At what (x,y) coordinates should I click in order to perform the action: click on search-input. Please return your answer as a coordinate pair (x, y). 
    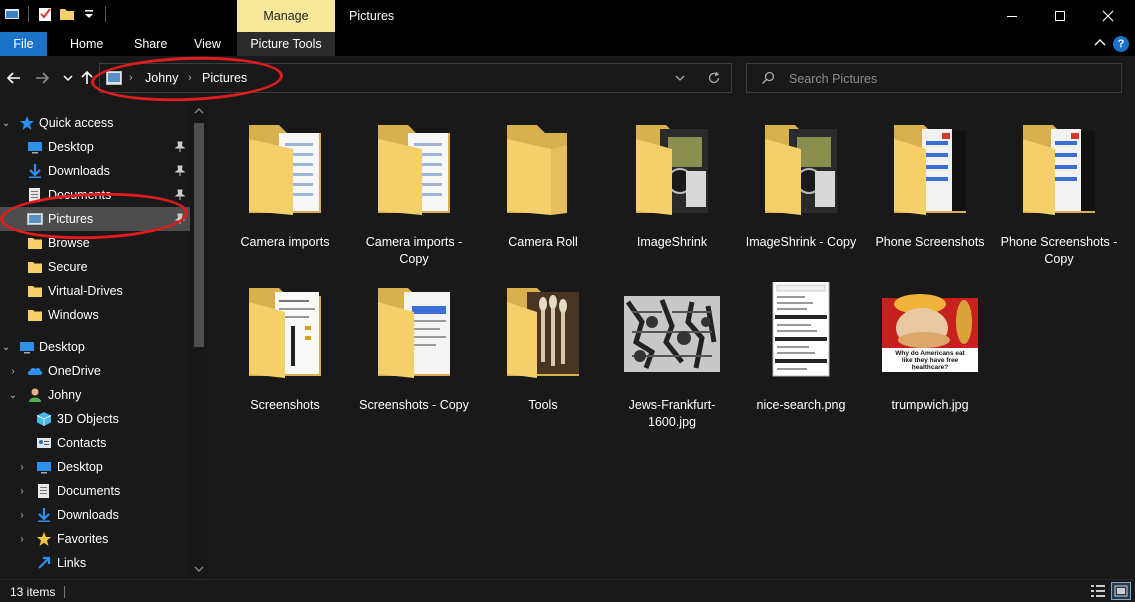
    Looking at the image, I should click on (939, 79).